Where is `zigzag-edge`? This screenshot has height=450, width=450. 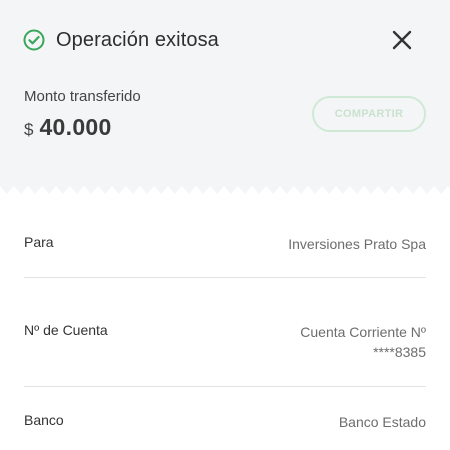
zigzag-edge is located at coordinates (225, 193).